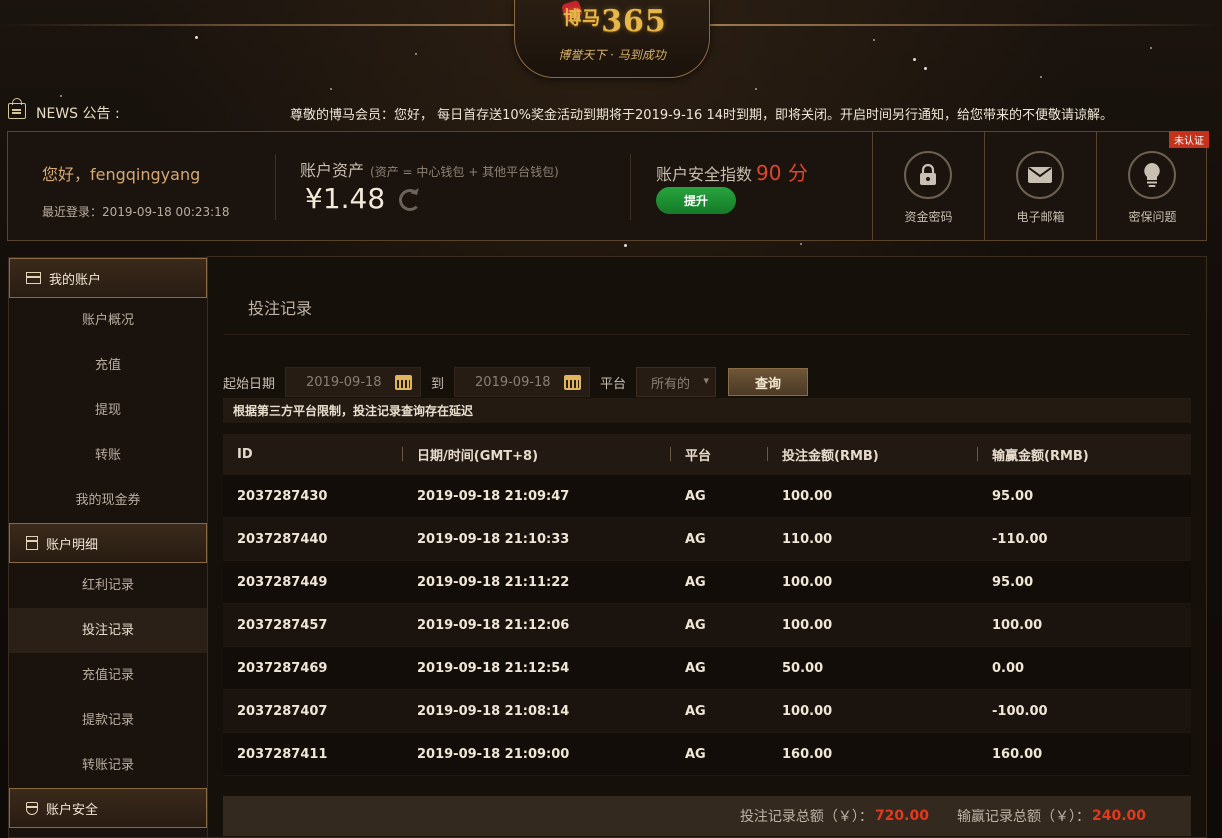 The height and width of the screenshot is (838, 1222). I want to click on logo-brand-char: 博马, so click(582, 18).